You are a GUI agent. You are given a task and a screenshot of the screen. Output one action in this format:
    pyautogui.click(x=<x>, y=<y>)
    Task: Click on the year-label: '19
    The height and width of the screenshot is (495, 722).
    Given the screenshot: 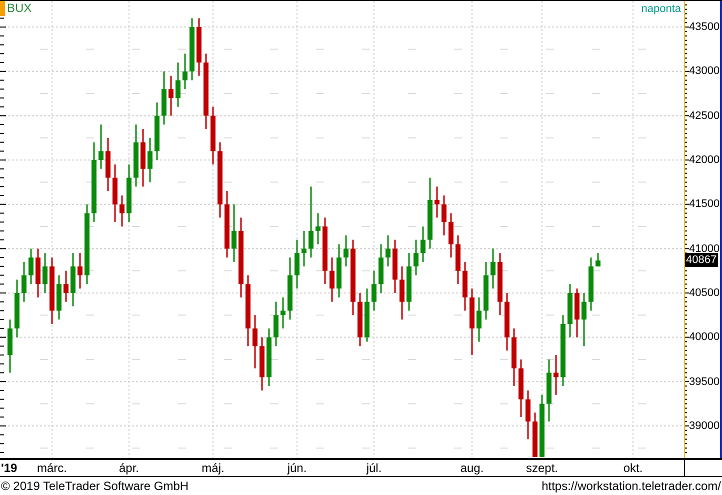 What is the action you would take?
    pyautogui.click(x=9, y=468)
    